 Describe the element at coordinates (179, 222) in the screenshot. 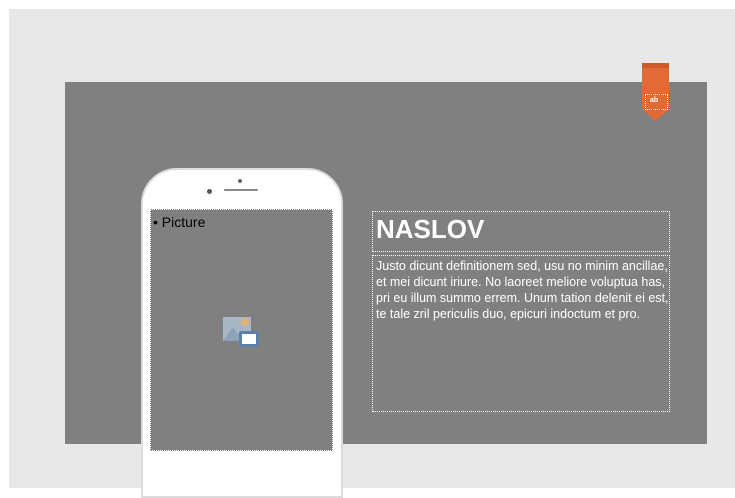

I see `picture-placeholder-label: • Picture` at that location.